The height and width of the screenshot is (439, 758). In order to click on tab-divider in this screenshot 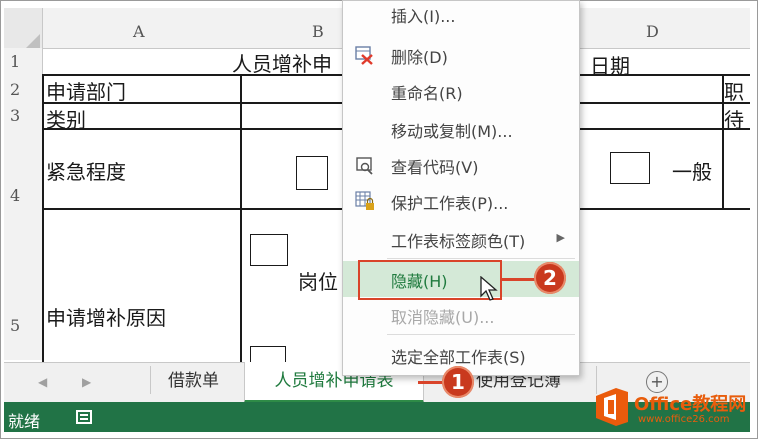, I will do `click(150, 380)`.